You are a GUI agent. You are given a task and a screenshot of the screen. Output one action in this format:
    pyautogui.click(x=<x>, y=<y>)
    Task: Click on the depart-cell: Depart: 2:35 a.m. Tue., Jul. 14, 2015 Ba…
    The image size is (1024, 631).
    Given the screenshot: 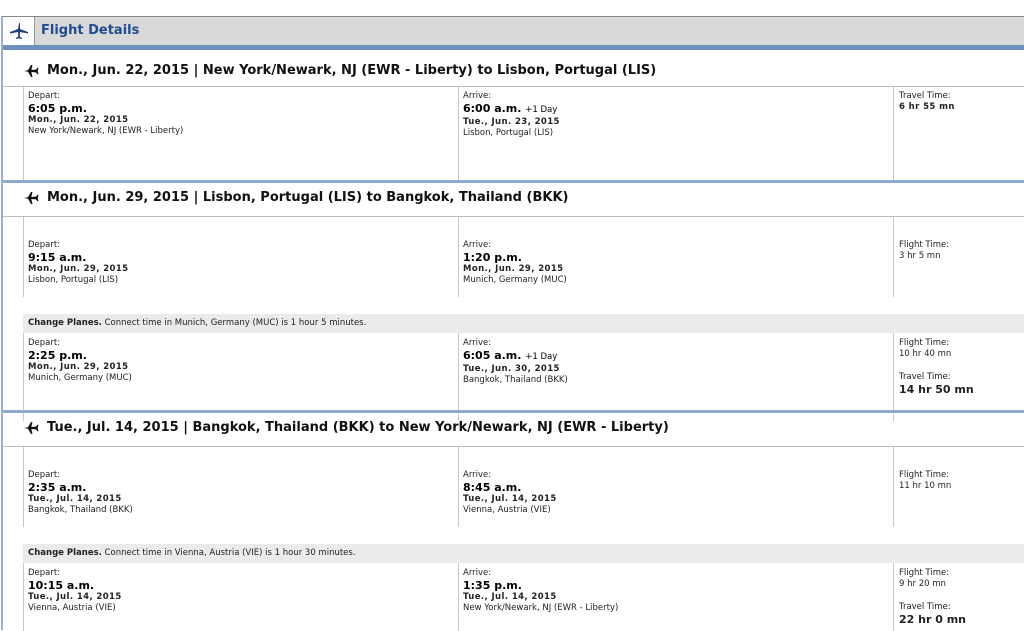 What is the action you would take?
    pyautogui.click(x=80, y=493)
    